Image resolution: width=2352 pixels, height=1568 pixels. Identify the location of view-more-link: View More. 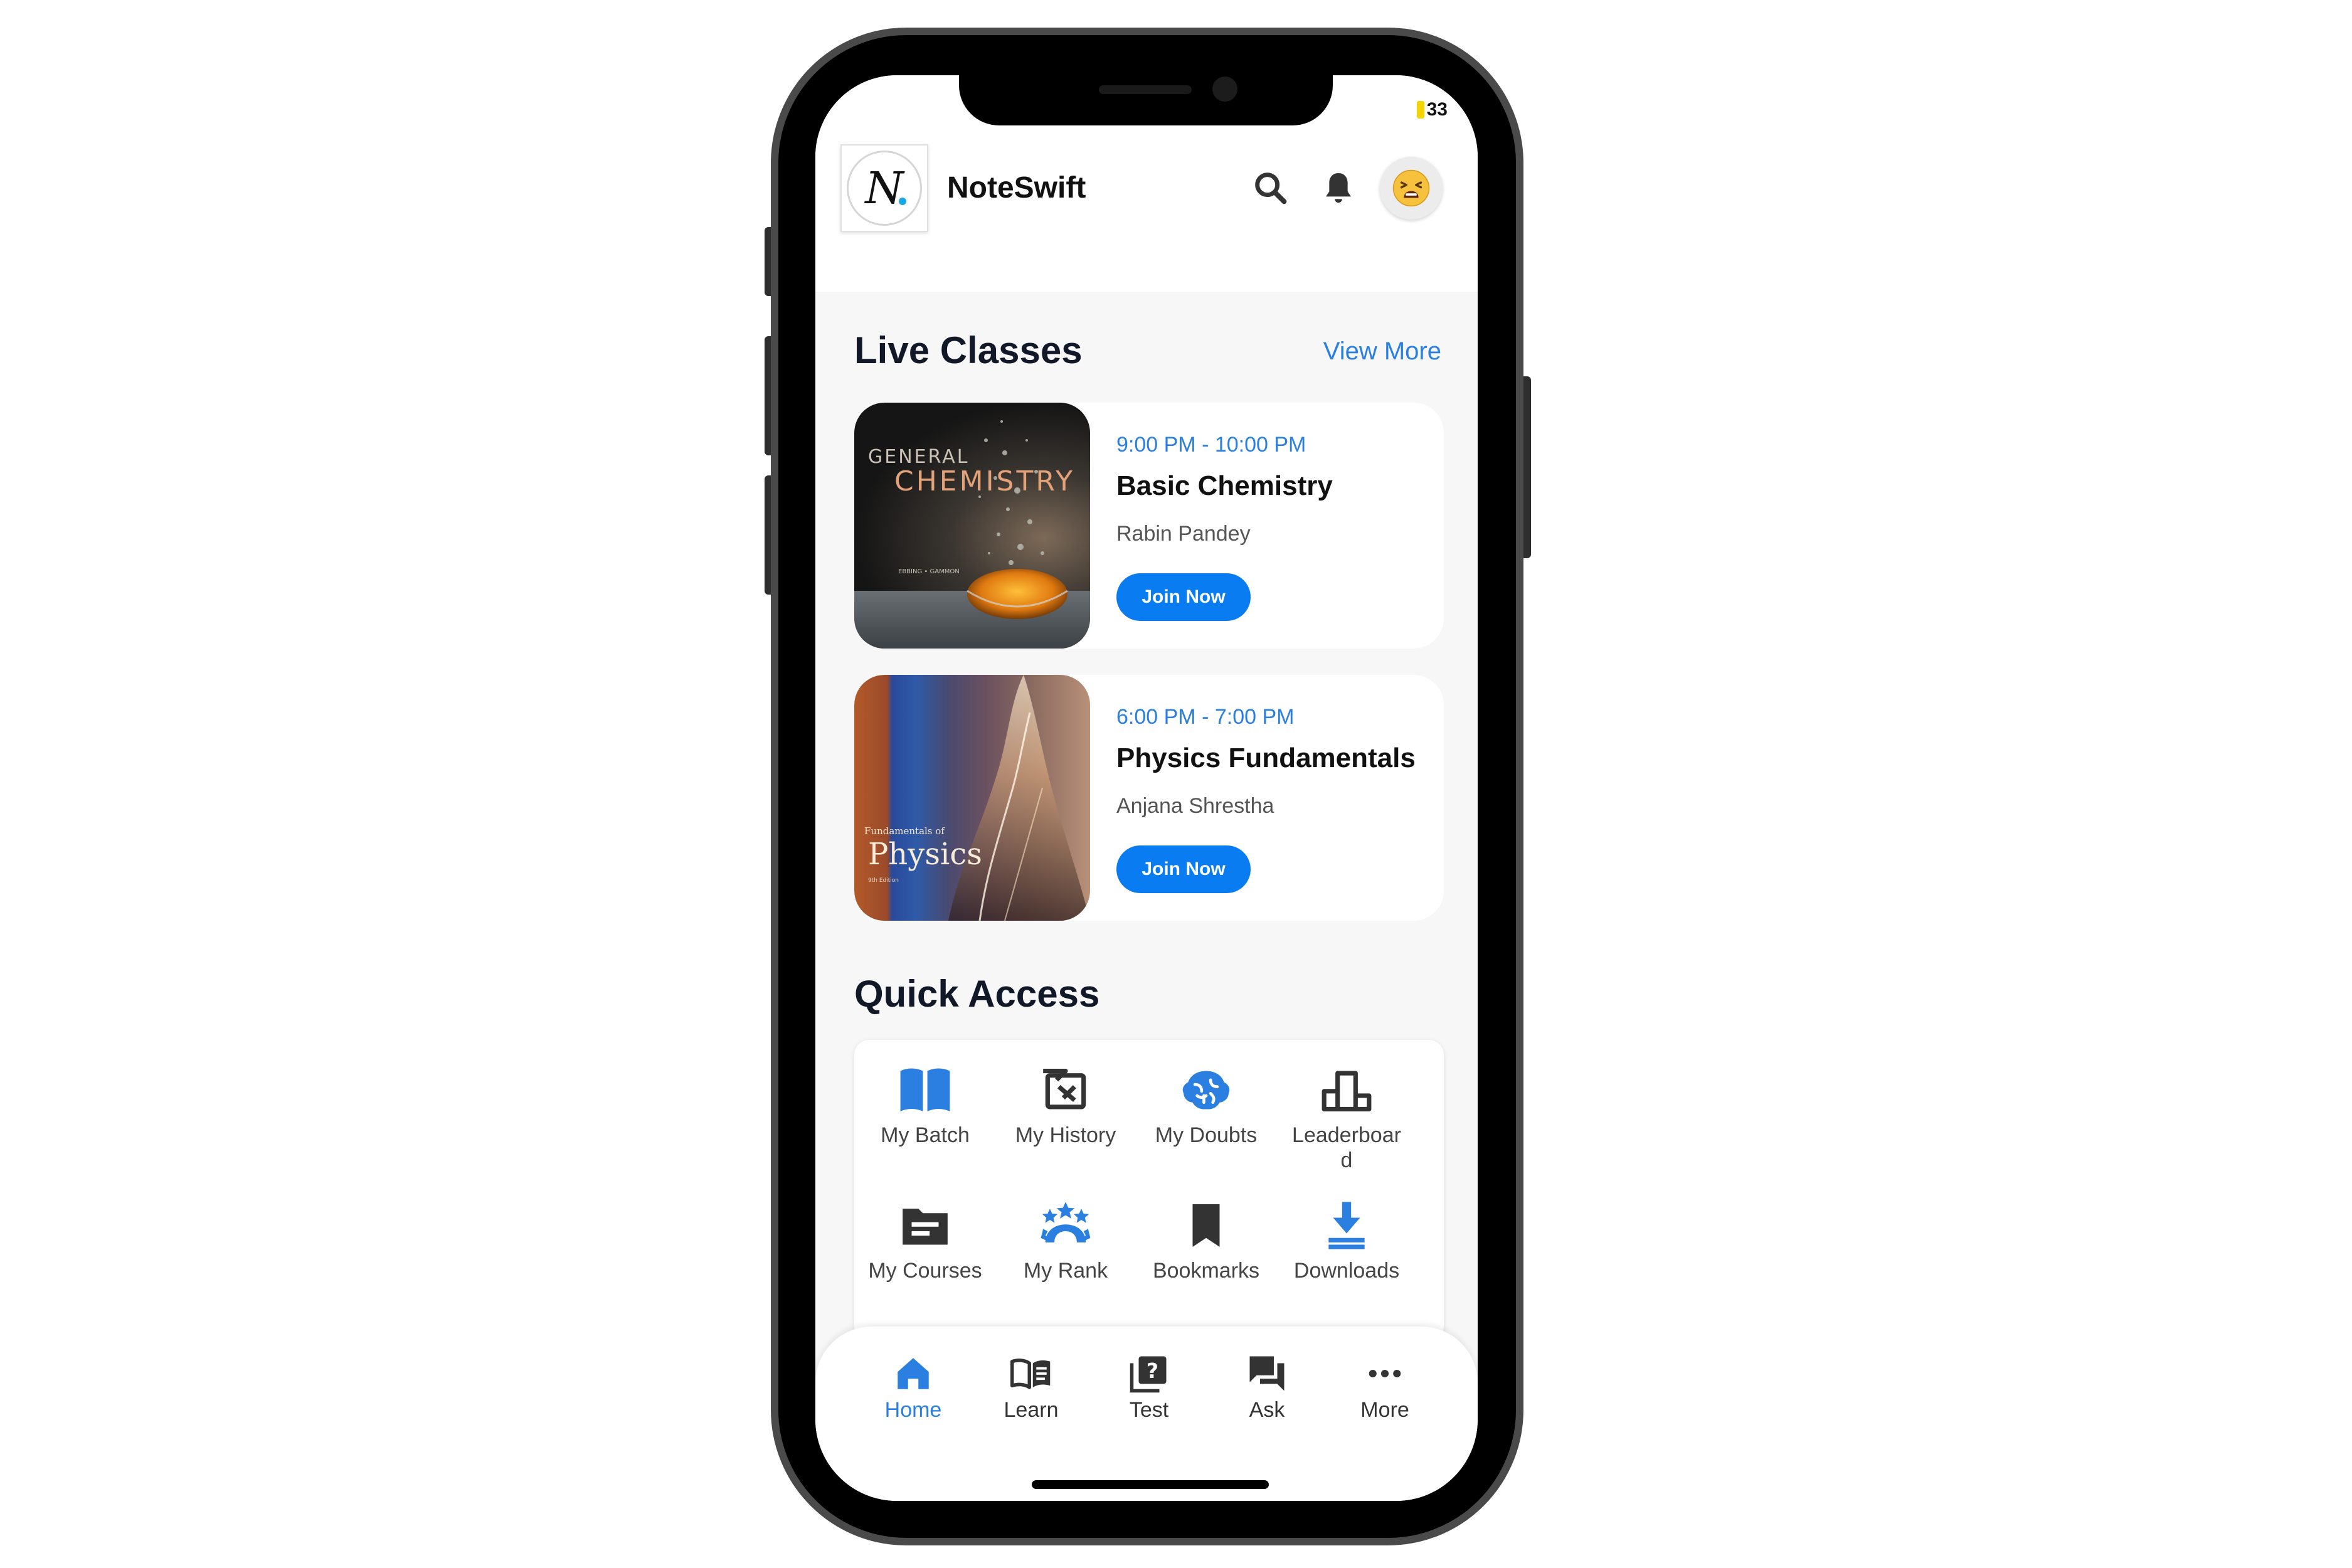
(1382, 351).